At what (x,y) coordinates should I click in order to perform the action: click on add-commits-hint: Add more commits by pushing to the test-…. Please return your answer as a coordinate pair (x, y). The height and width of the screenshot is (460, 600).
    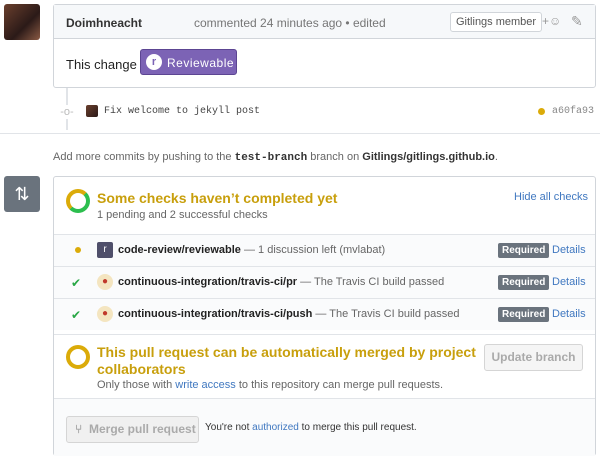
    Looking at the image, I should click on (275, 157).